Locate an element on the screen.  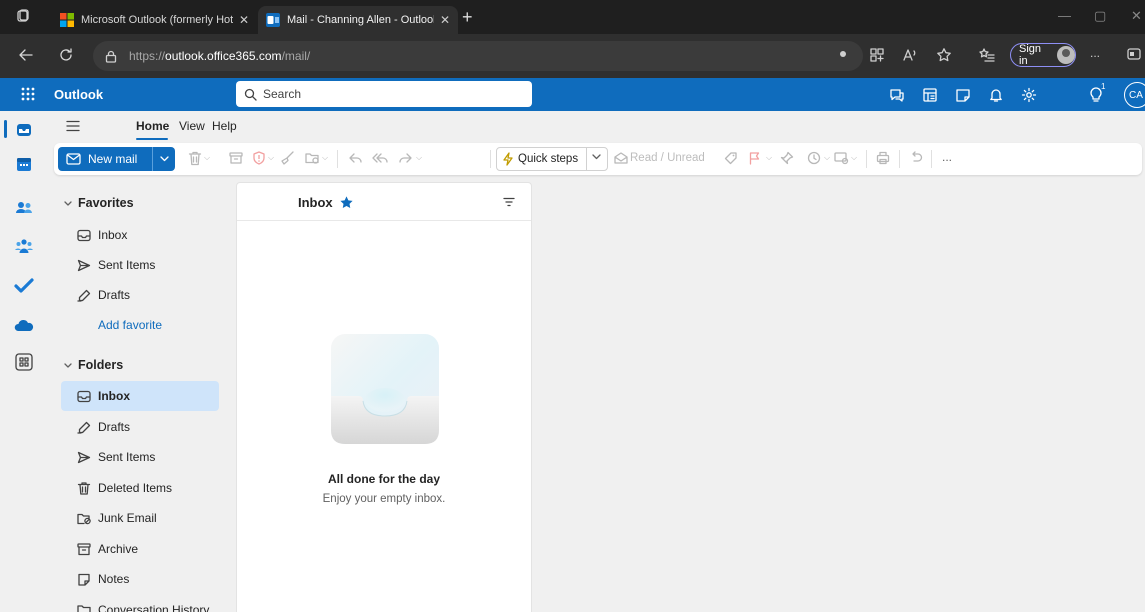
respond-dropdown-icon: ⌵ is located at coordinates (419, 158).